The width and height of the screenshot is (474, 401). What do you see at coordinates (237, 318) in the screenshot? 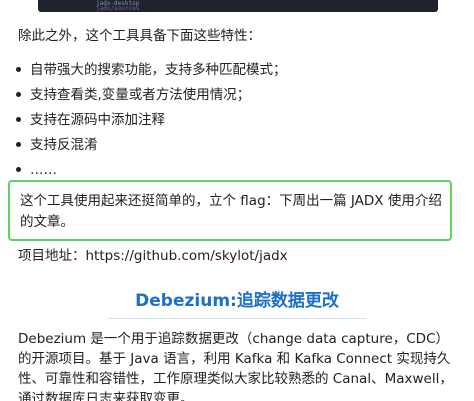
I see `title-underline` at bounding box center [237, 318].